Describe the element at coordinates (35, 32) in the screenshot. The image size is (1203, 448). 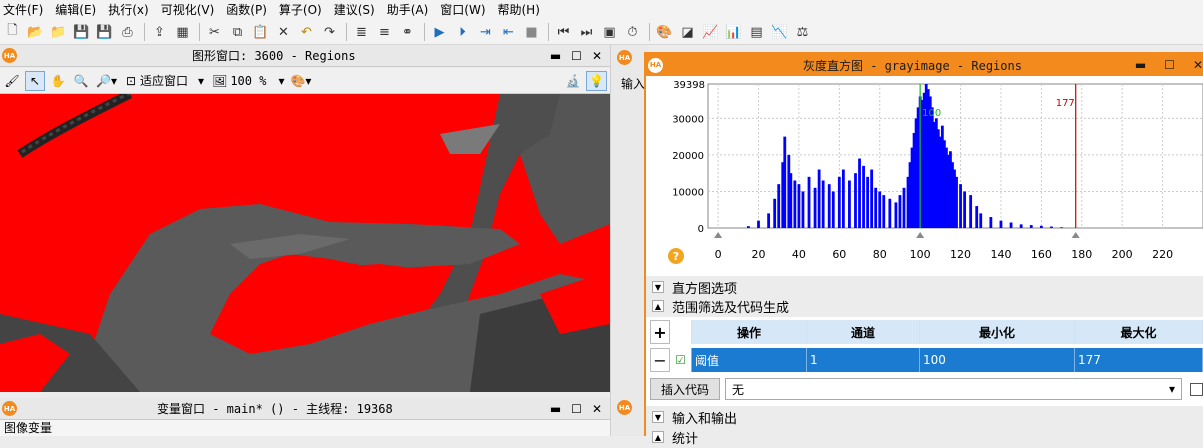
I see `open-folder-icon: 📂` at that location.